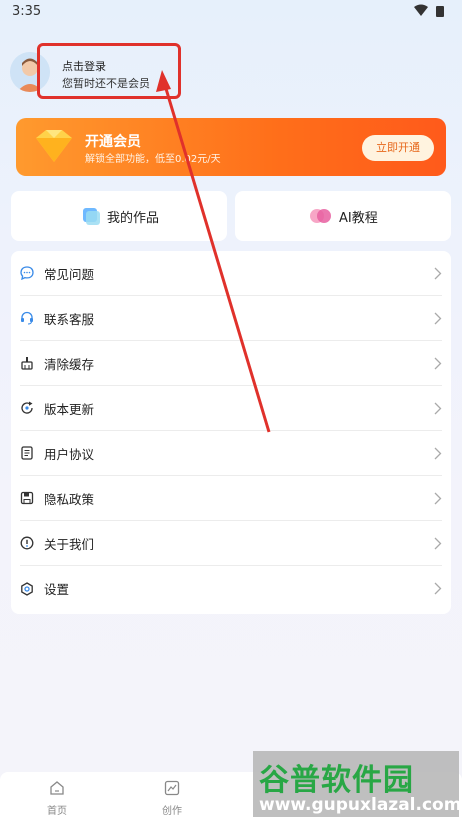 The height and width of the screenshot is (823, 462). Describe the element at coordinates (57, 589) in the screenshot. I see `menu-label: 设置` at that location.